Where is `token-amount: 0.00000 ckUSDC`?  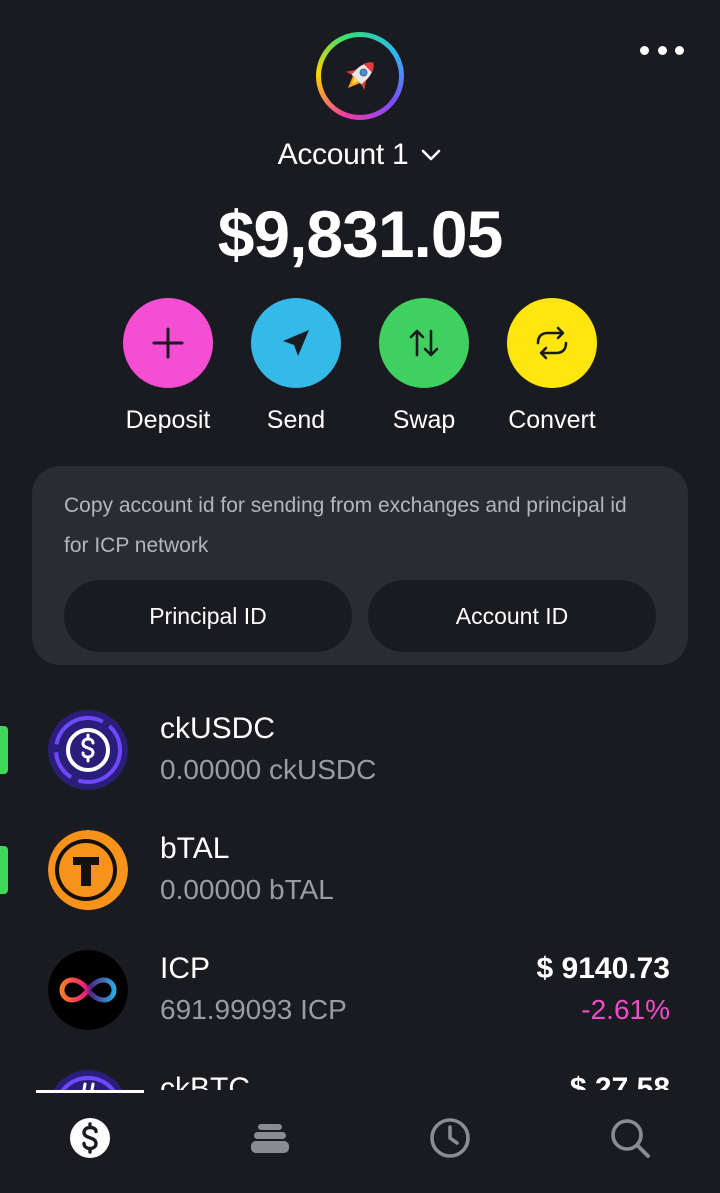
token-amount: 0.00000 ckUSDC is located at coordinates (268, 769).